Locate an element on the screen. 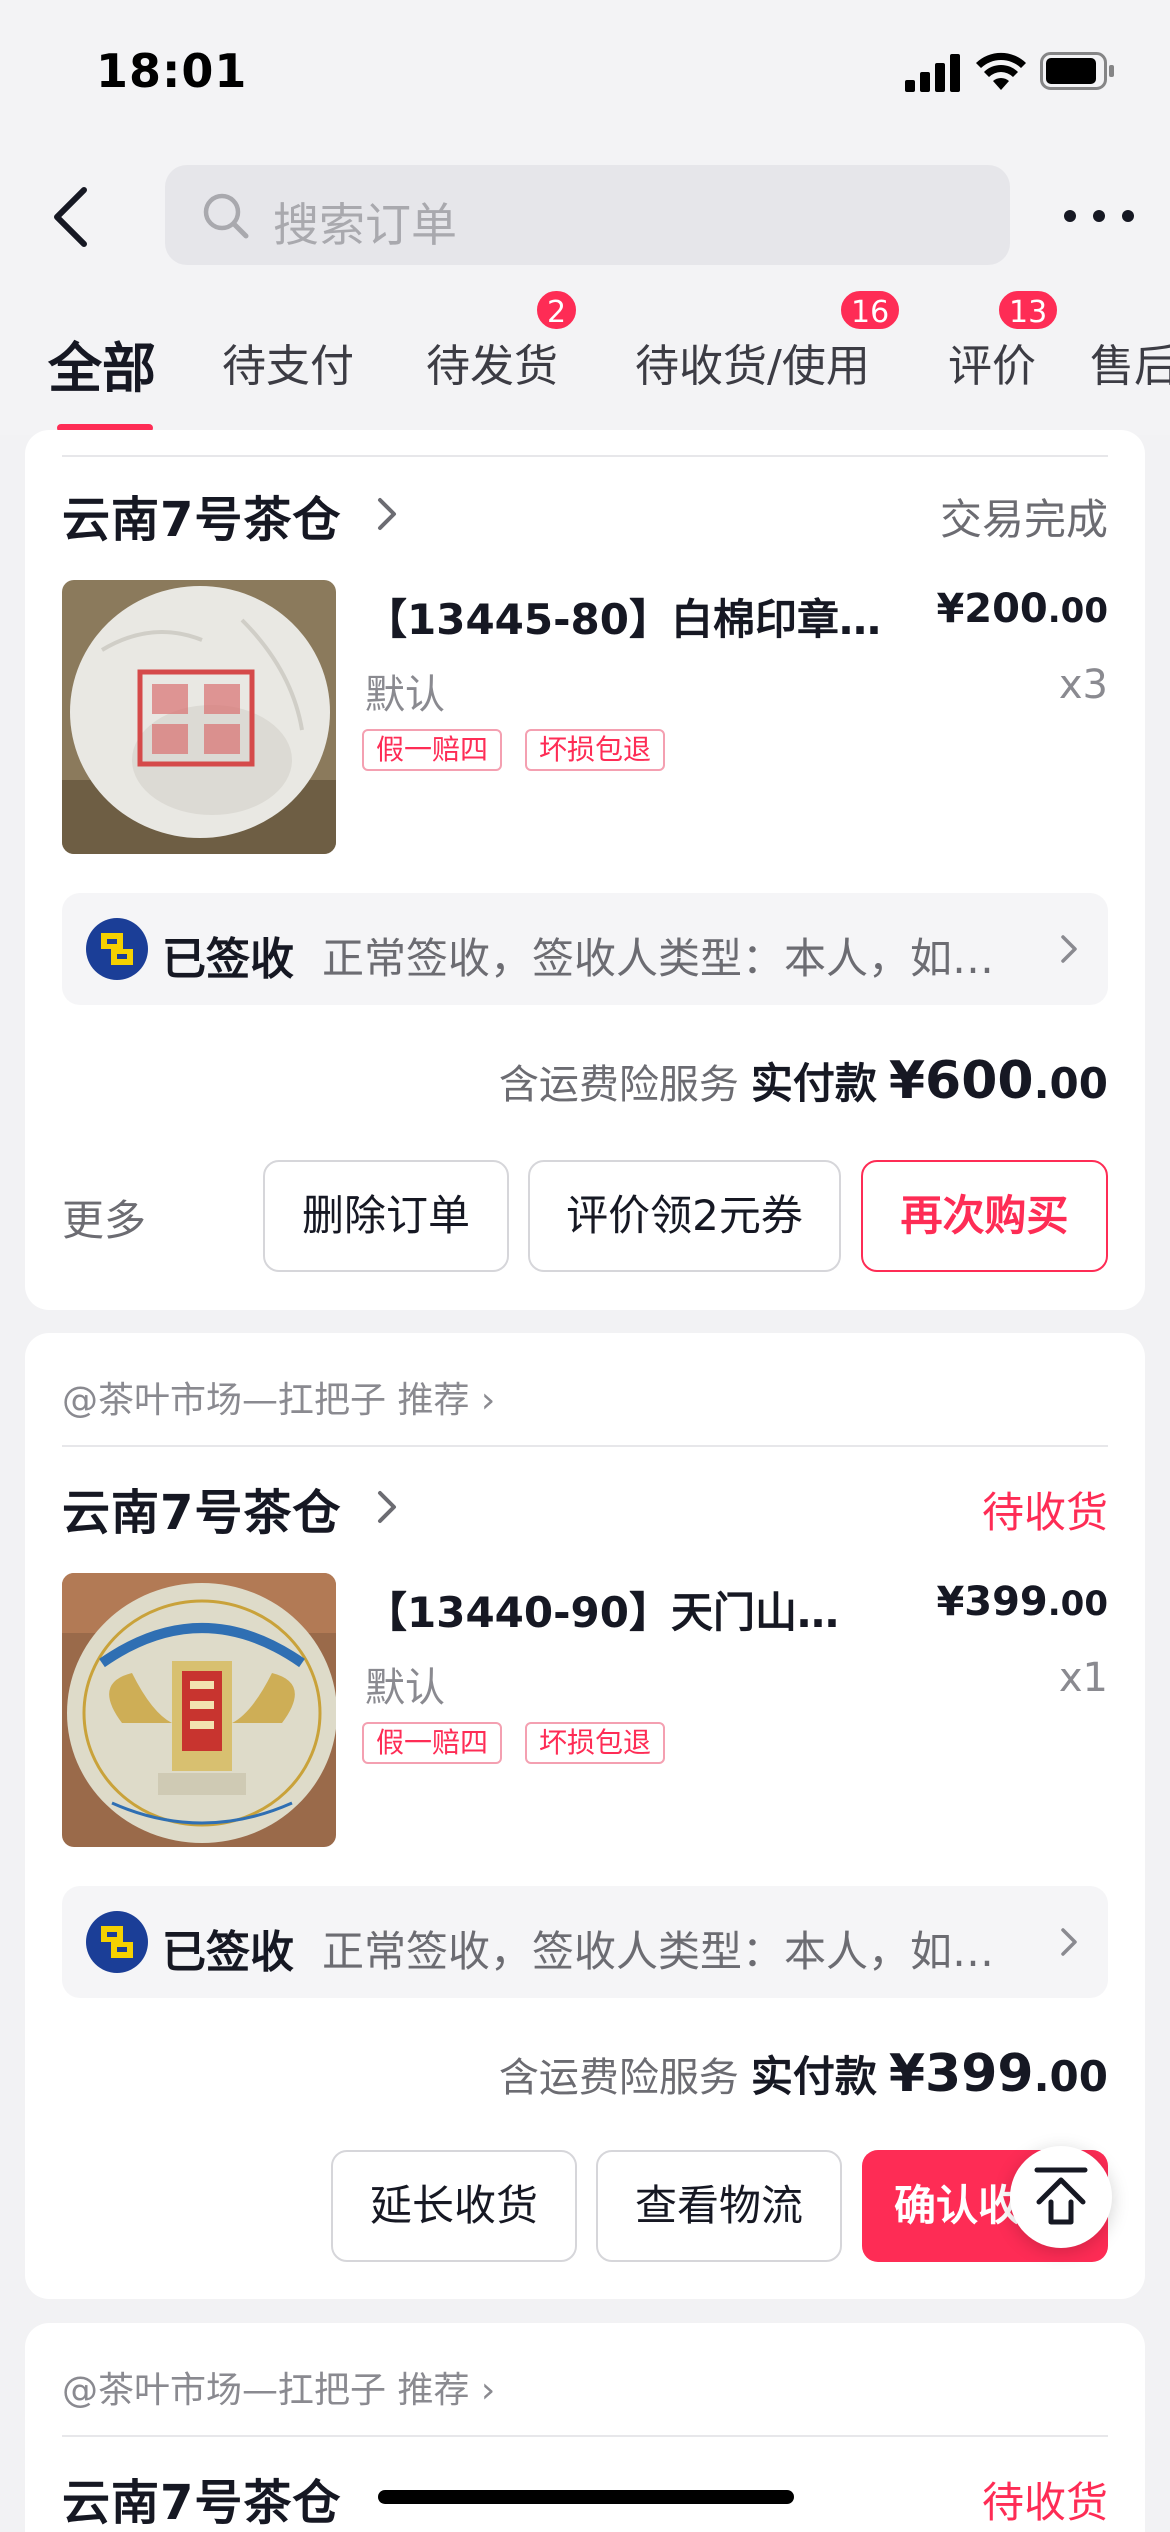 This screenshot has width=1170, height=2532. paid-amount: ¥399.00 is located at coordinates (998, 2074).